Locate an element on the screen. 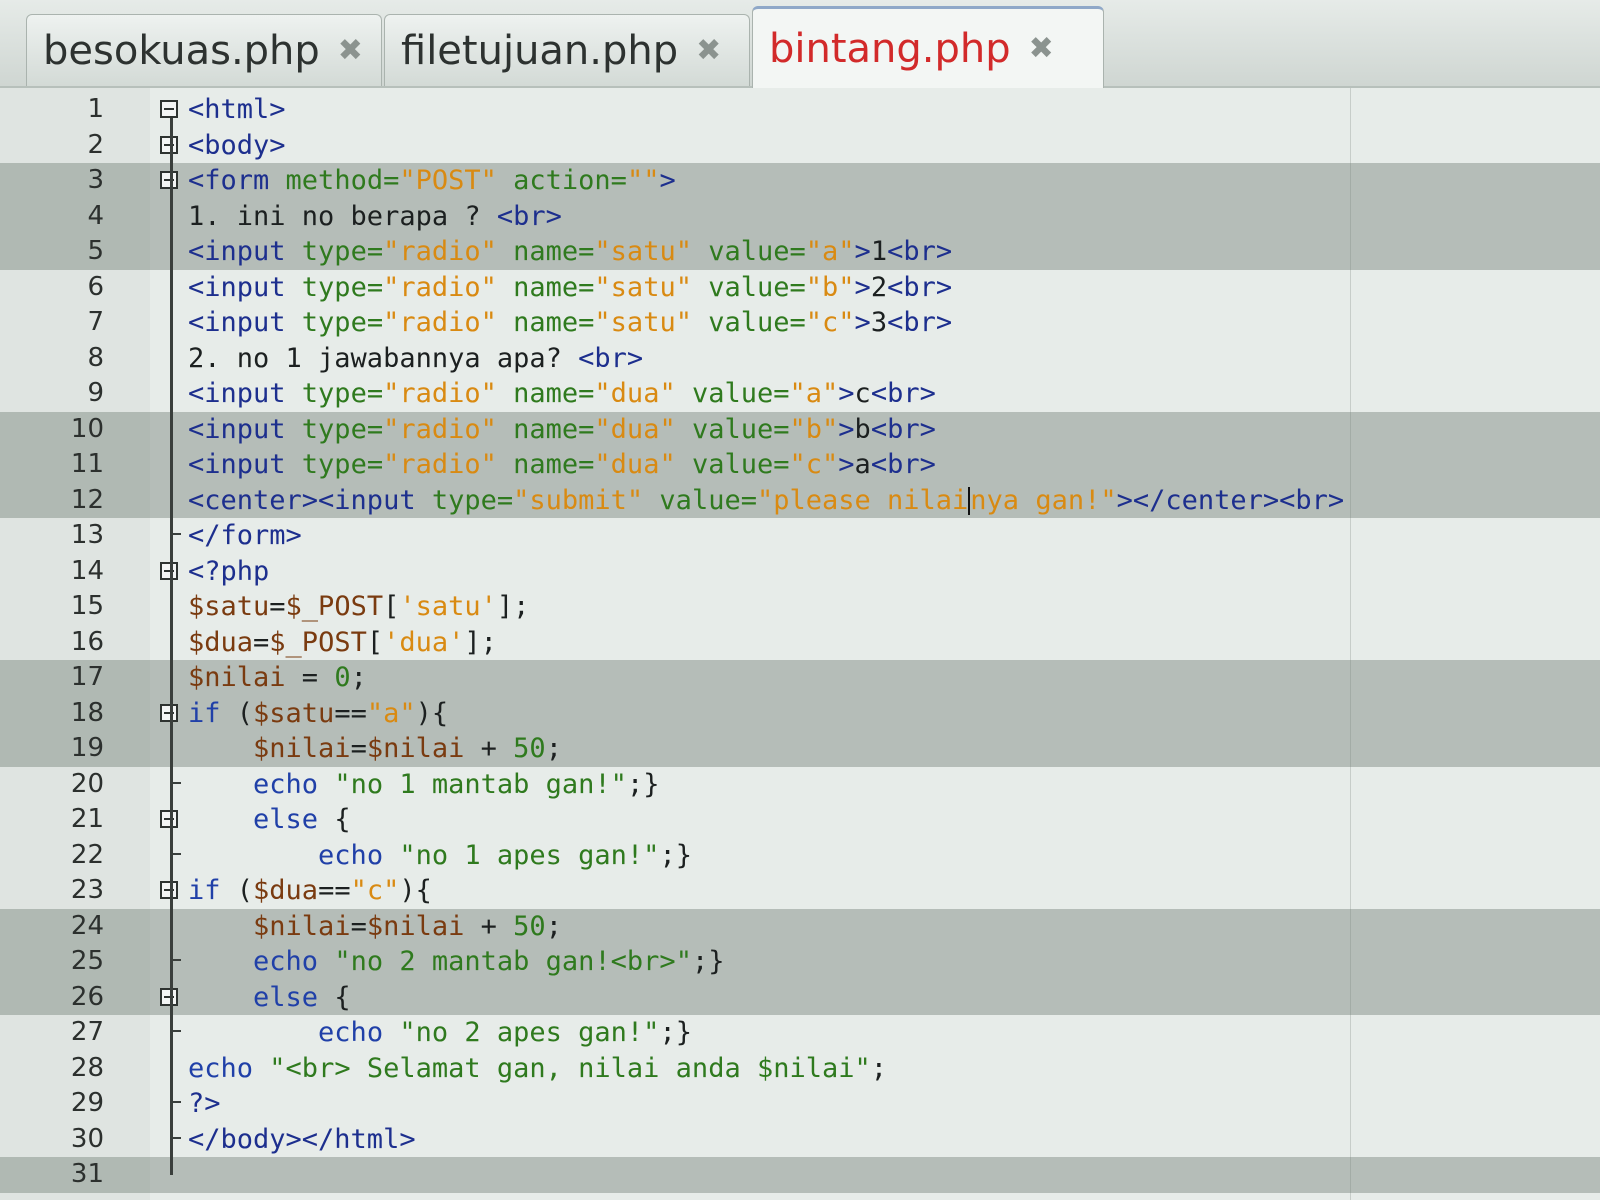  code-token: "satu" is located at coordinates (643, 251).